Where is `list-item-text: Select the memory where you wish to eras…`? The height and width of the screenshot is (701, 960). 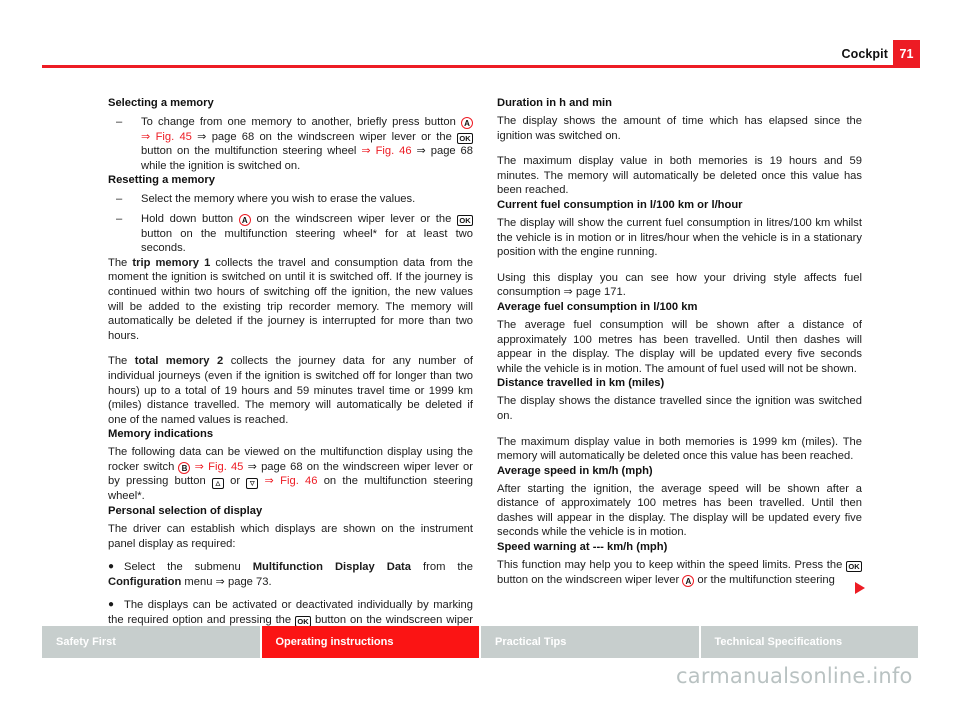 list-item-text: Select the memory where you wish to eras… is located at coordinates (278, 199).